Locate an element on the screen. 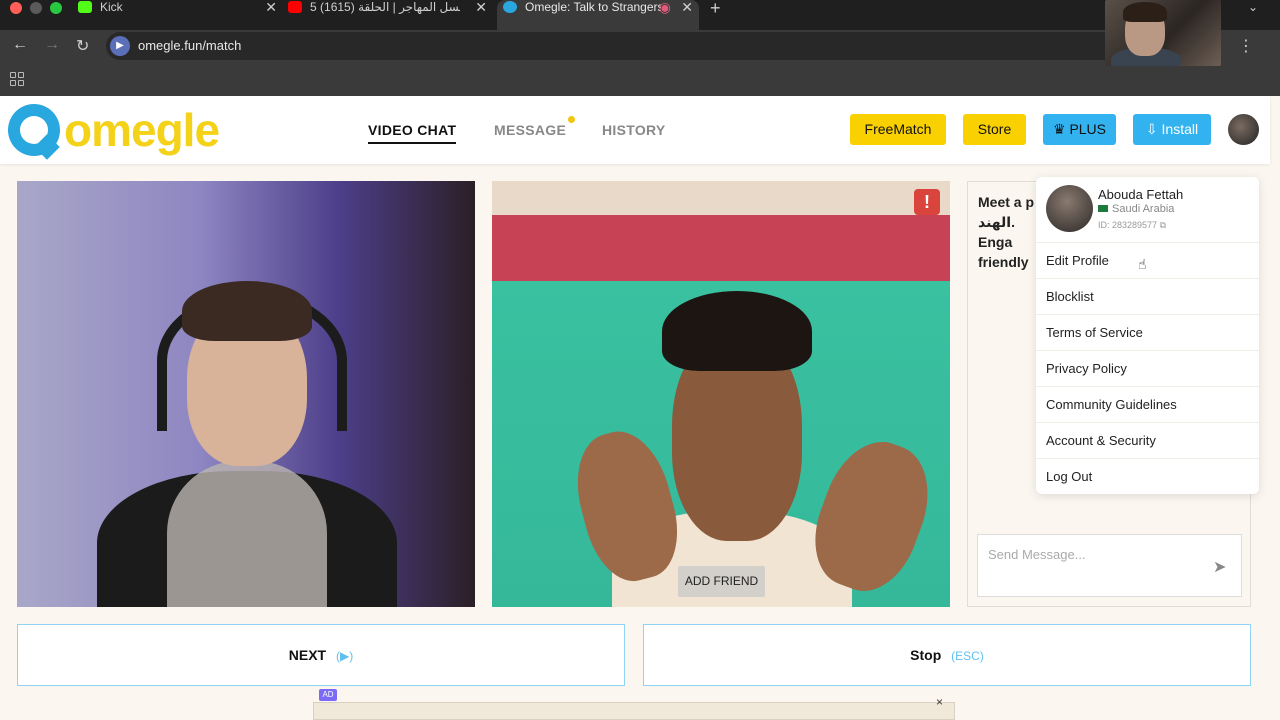 This screenshot has width=1280, height=720. user-avatar is located at coordinates (1243, 129).